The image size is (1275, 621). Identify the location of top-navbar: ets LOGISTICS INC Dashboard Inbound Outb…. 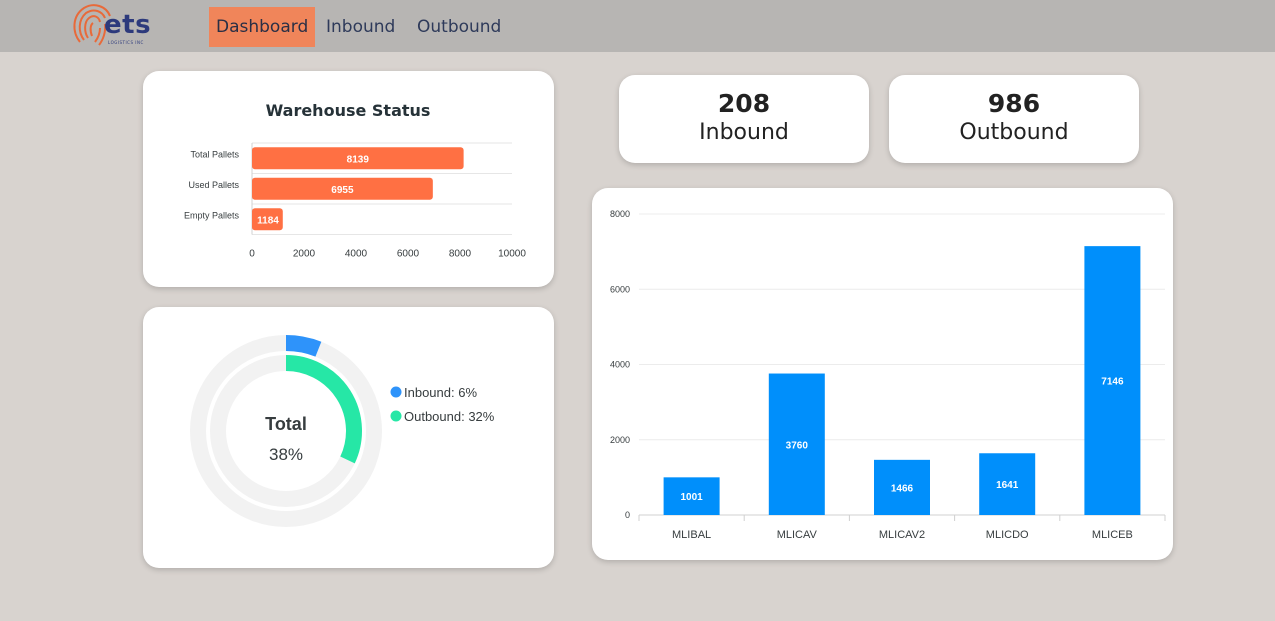
(637, 26).